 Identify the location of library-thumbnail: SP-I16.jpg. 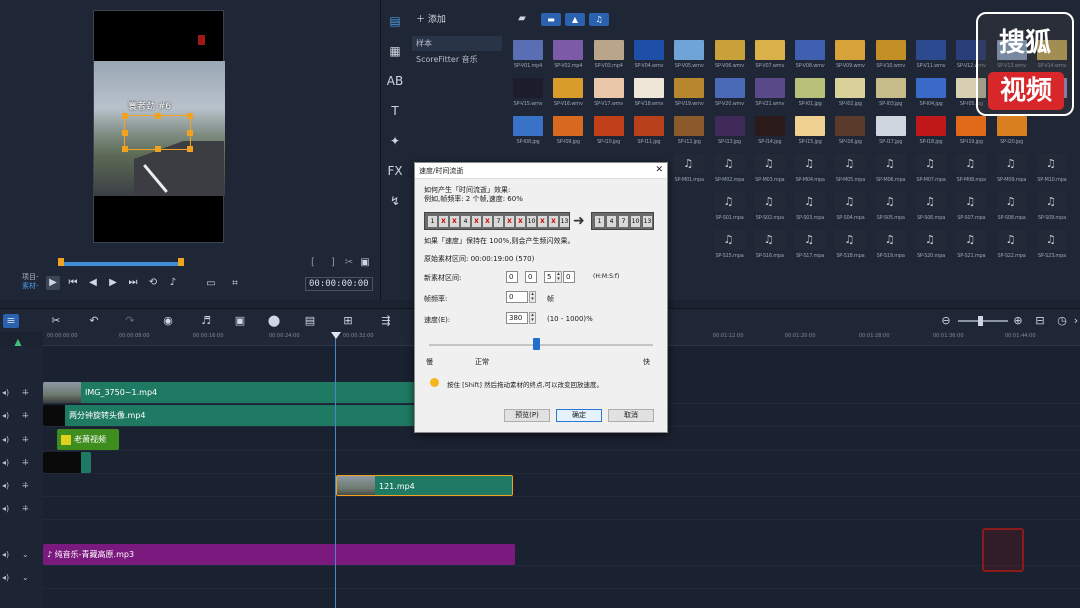
(850, 134).